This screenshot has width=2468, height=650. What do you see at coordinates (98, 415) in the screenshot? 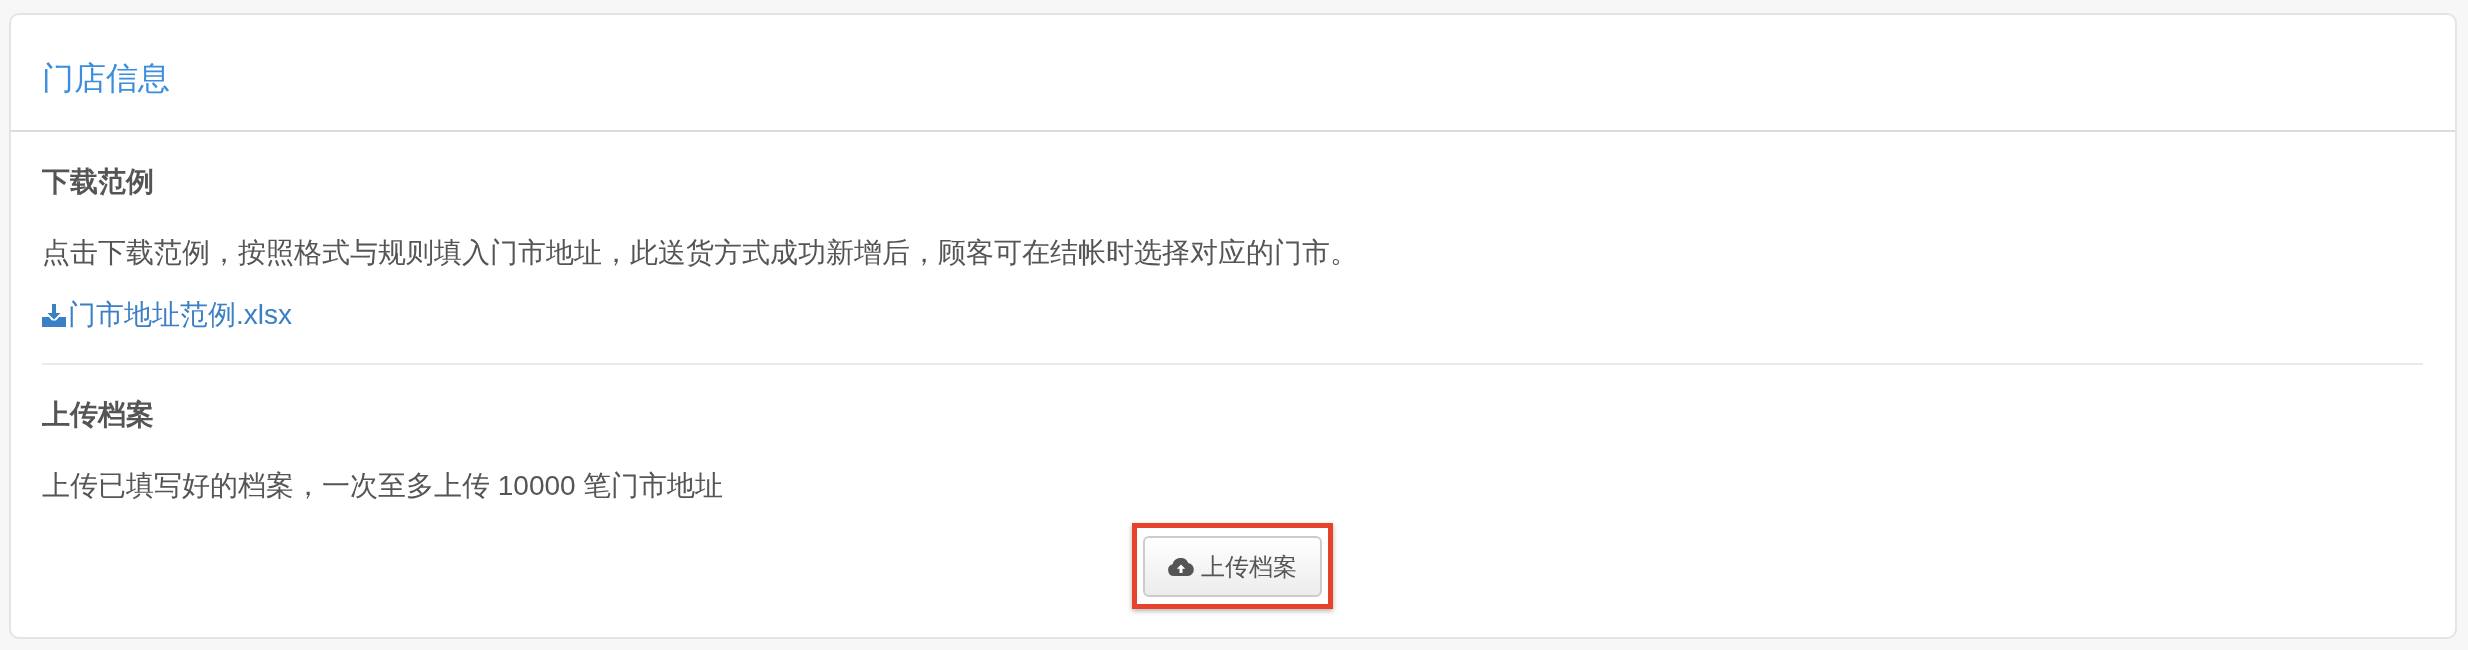
I see `section-heading: 上传档案` at bounding box center [98, 415].